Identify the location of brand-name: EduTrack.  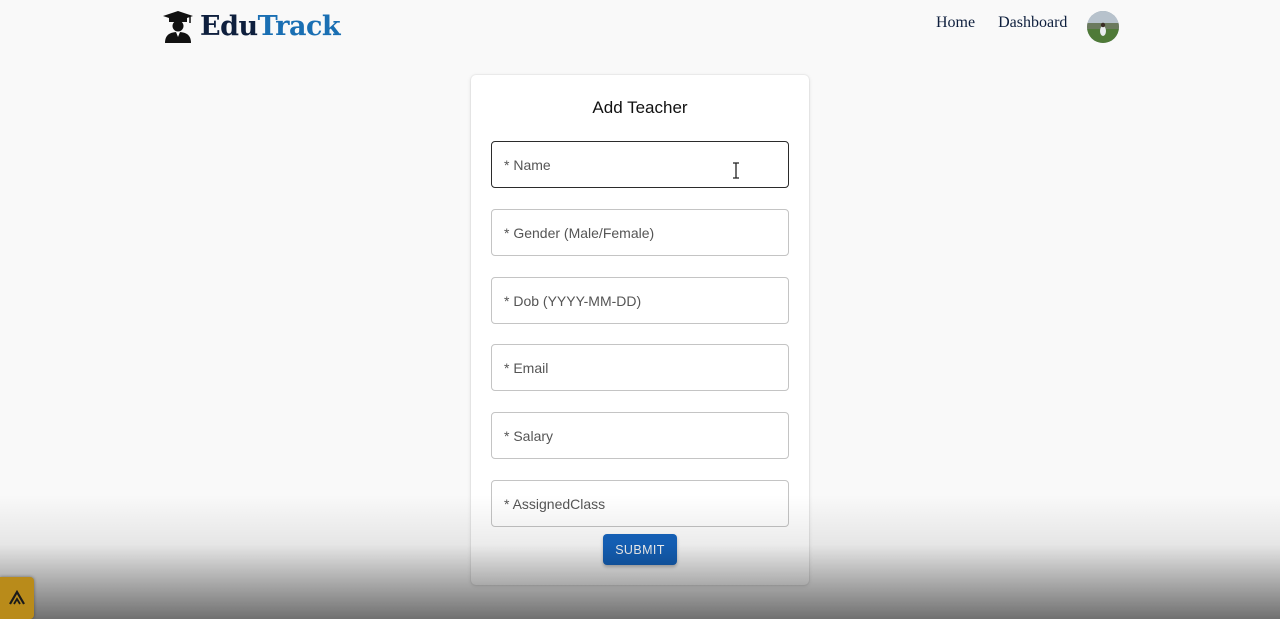
(270, 27).